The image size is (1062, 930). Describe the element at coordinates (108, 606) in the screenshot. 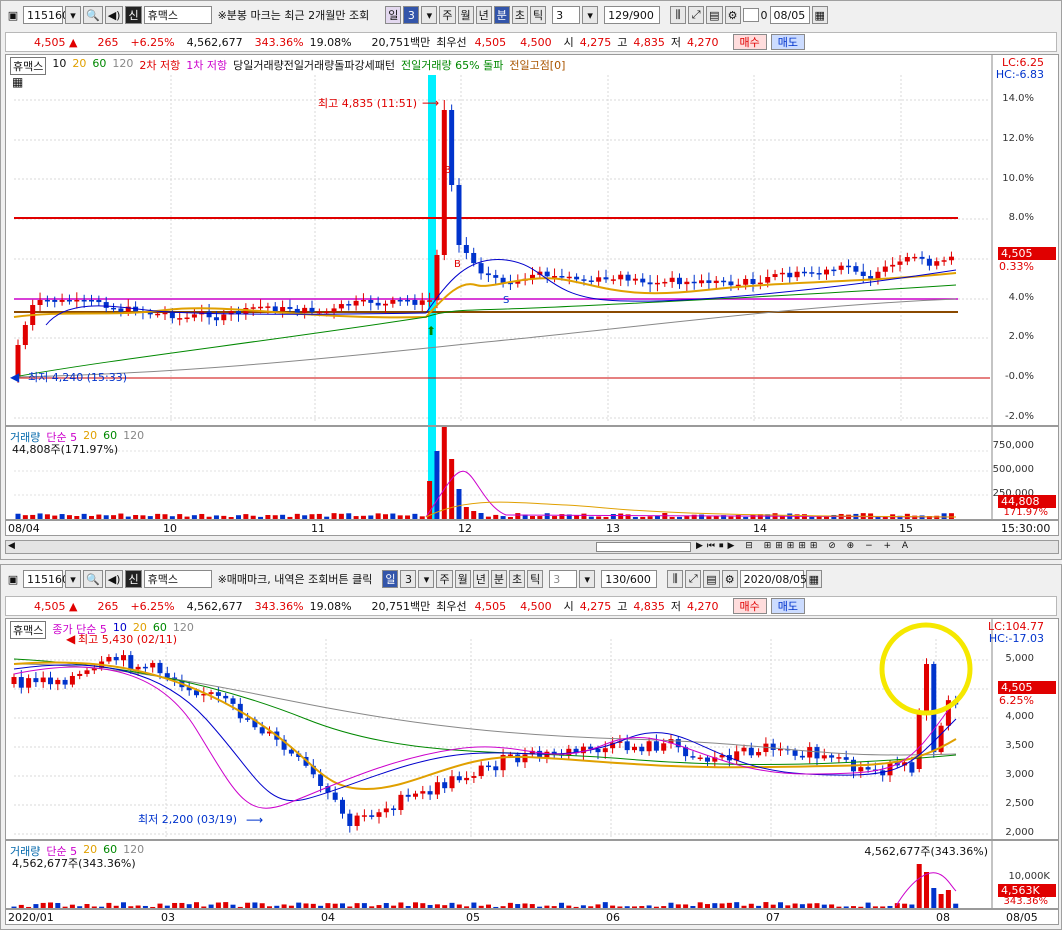

I see `change-amount: 265` at that location.